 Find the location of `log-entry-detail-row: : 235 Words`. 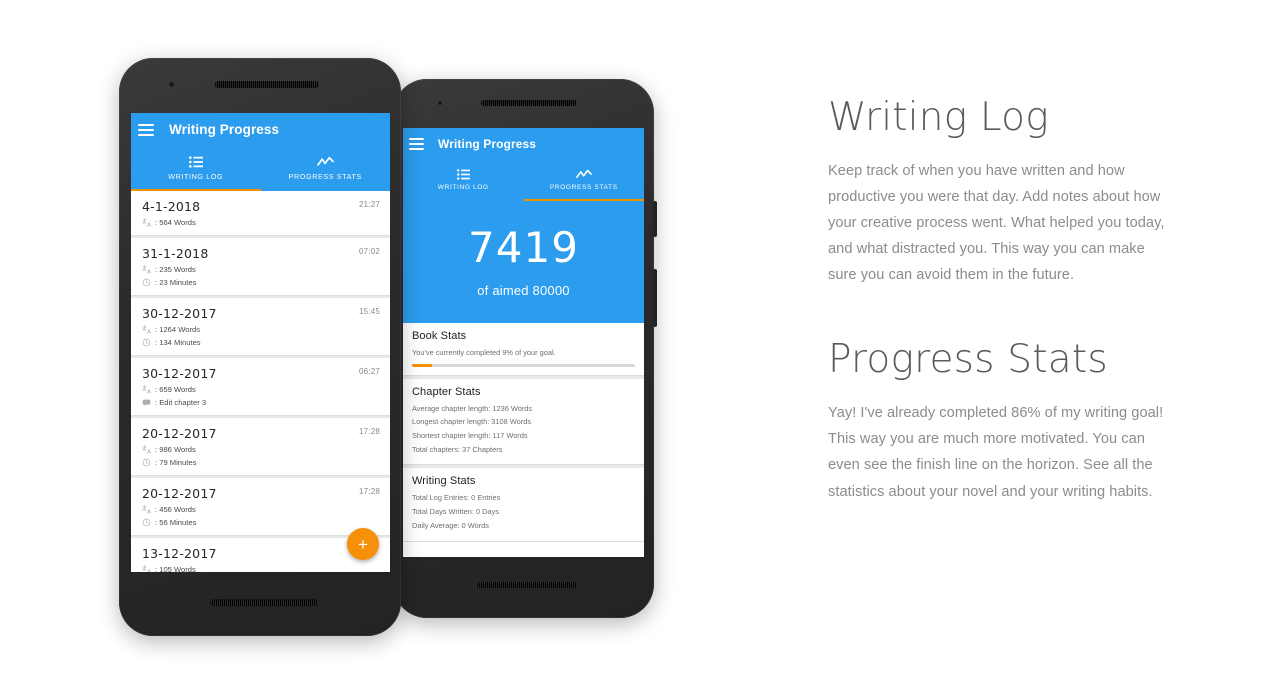

log-entry-detail-row: : 235 Words is located at coordinates (261, 269).